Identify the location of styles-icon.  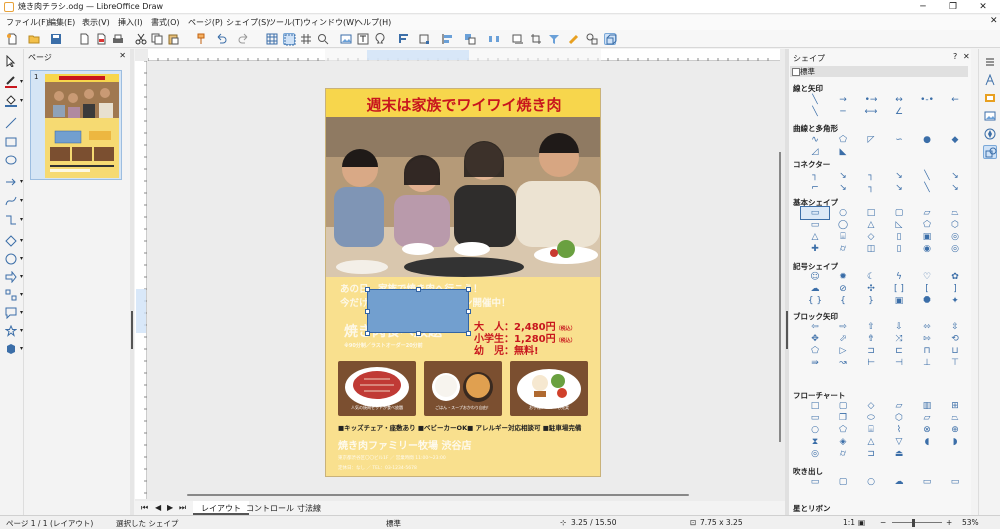
(990, 98).